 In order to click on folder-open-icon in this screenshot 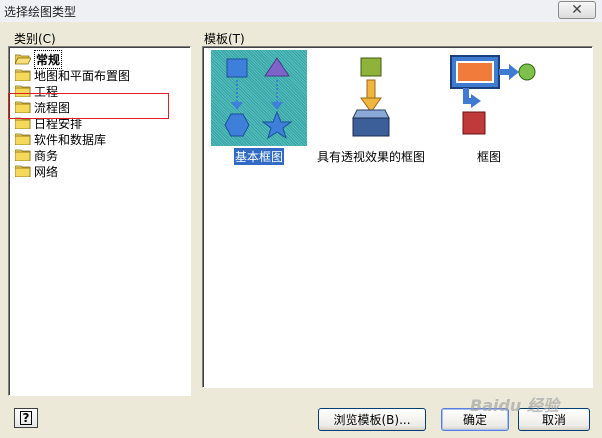, I will do `click(23, 59)`.